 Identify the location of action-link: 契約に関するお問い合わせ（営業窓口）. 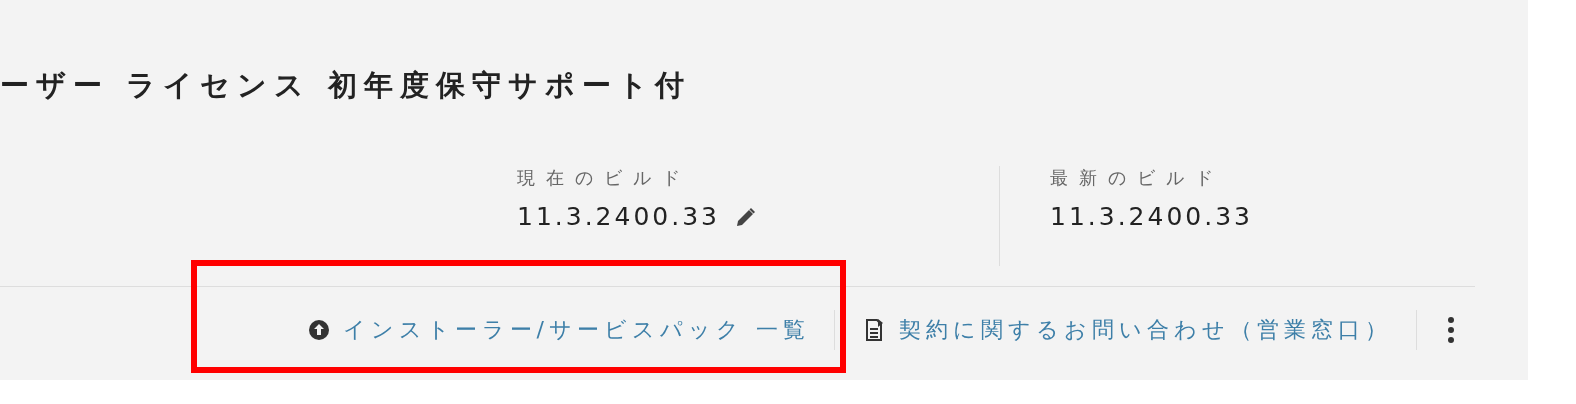
(1126, 330).